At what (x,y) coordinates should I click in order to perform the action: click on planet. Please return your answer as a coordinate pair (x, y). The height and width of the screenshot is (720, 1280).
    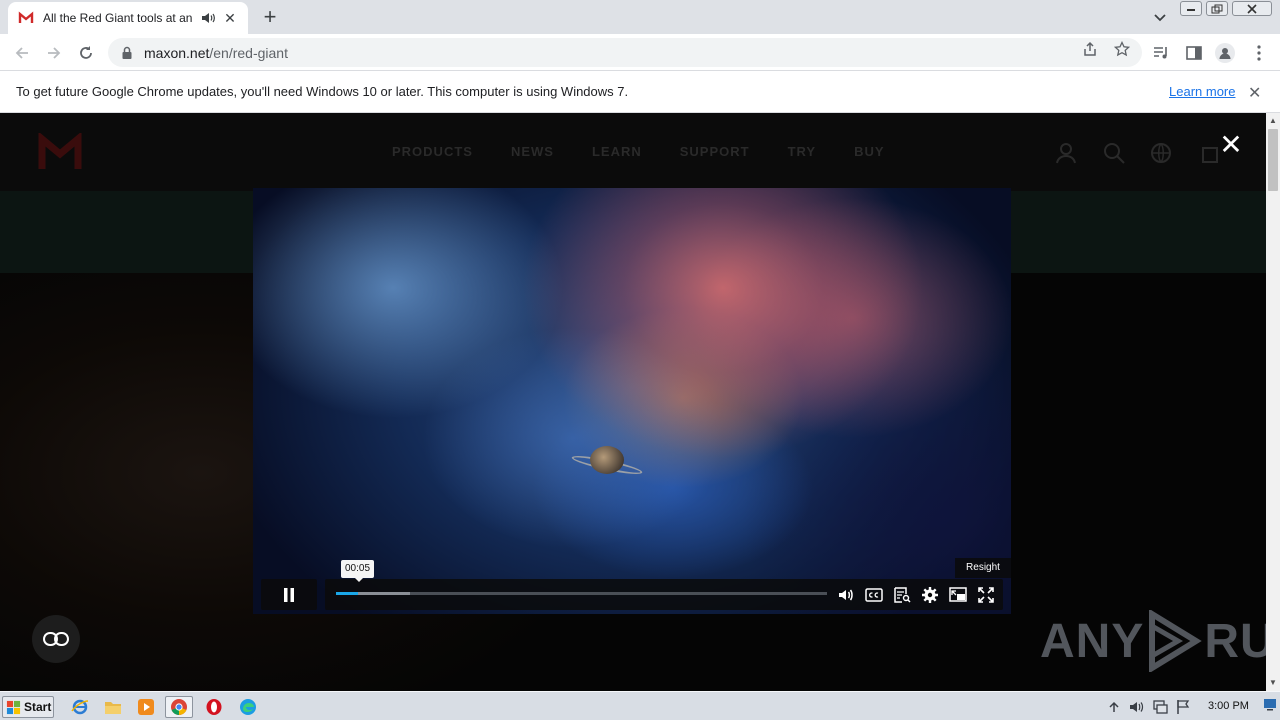
    Looking at the image, I should click on (607, 460).